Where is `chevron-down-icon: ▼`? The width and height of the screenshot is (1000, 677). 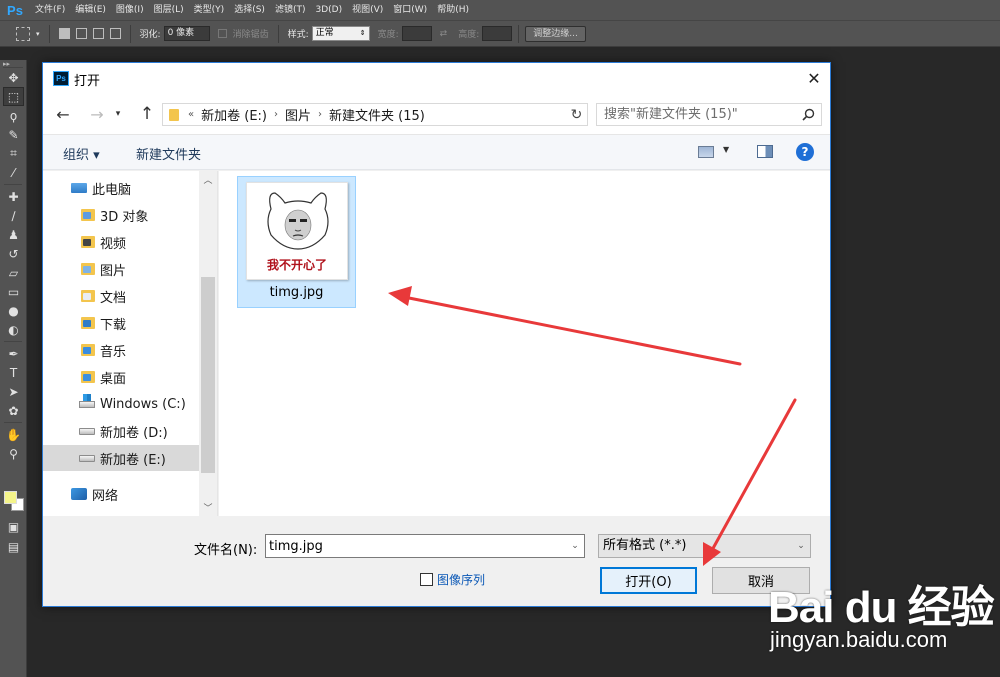
chevron-down-icon: ▼ is located at coordinates (726, 149).